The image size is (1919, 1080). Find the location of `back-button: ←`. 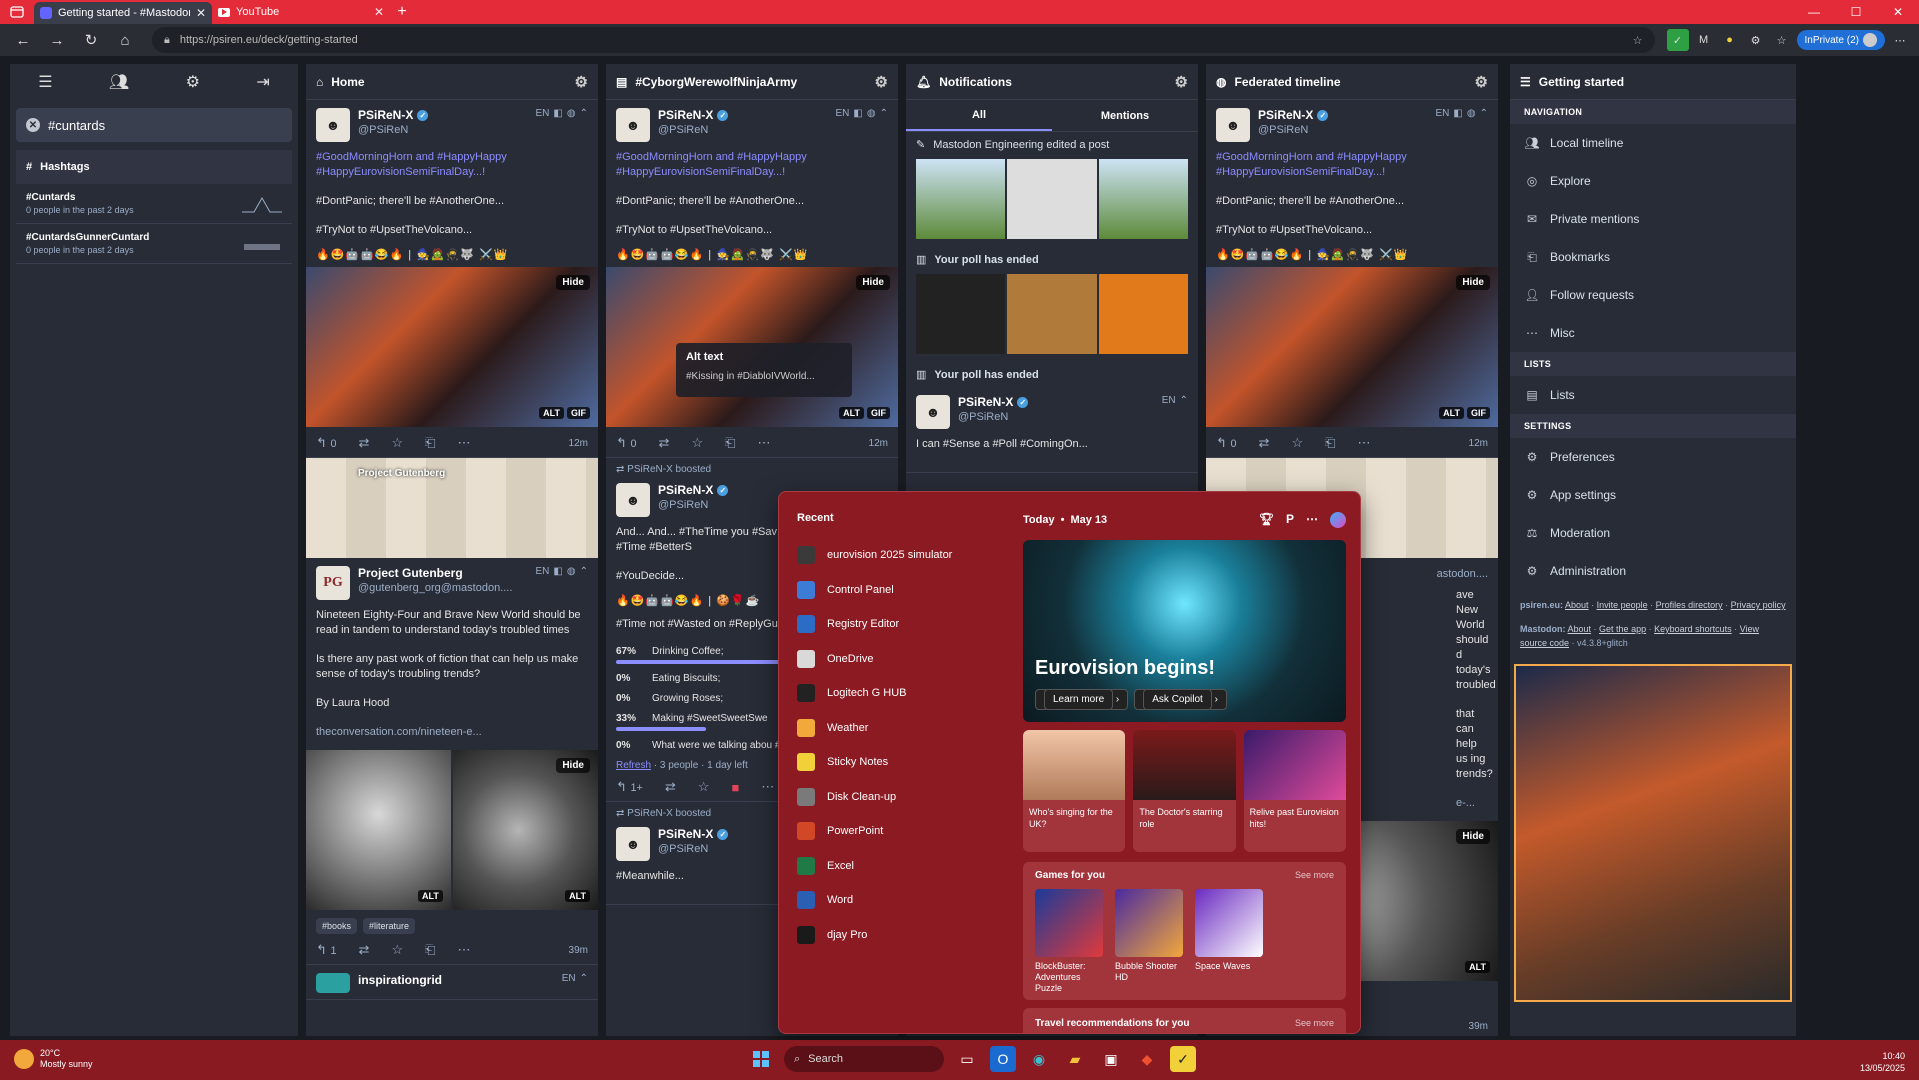

back-button: ← is located at coordinates (23, 40).